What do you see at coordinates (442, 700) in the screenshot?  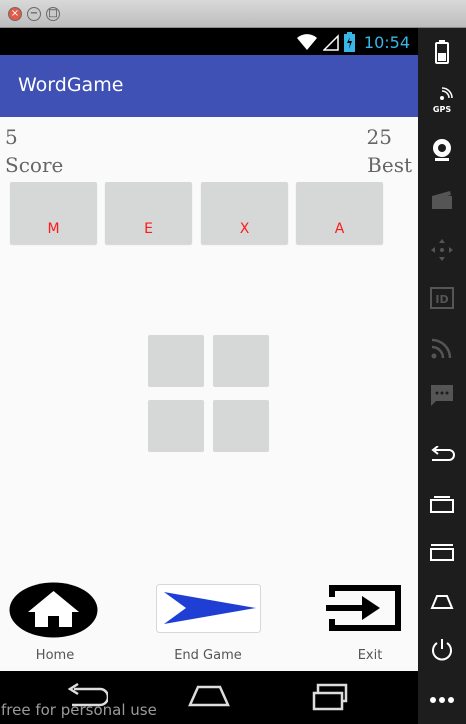 I see `more-icon` at bounding box center [442, 700].